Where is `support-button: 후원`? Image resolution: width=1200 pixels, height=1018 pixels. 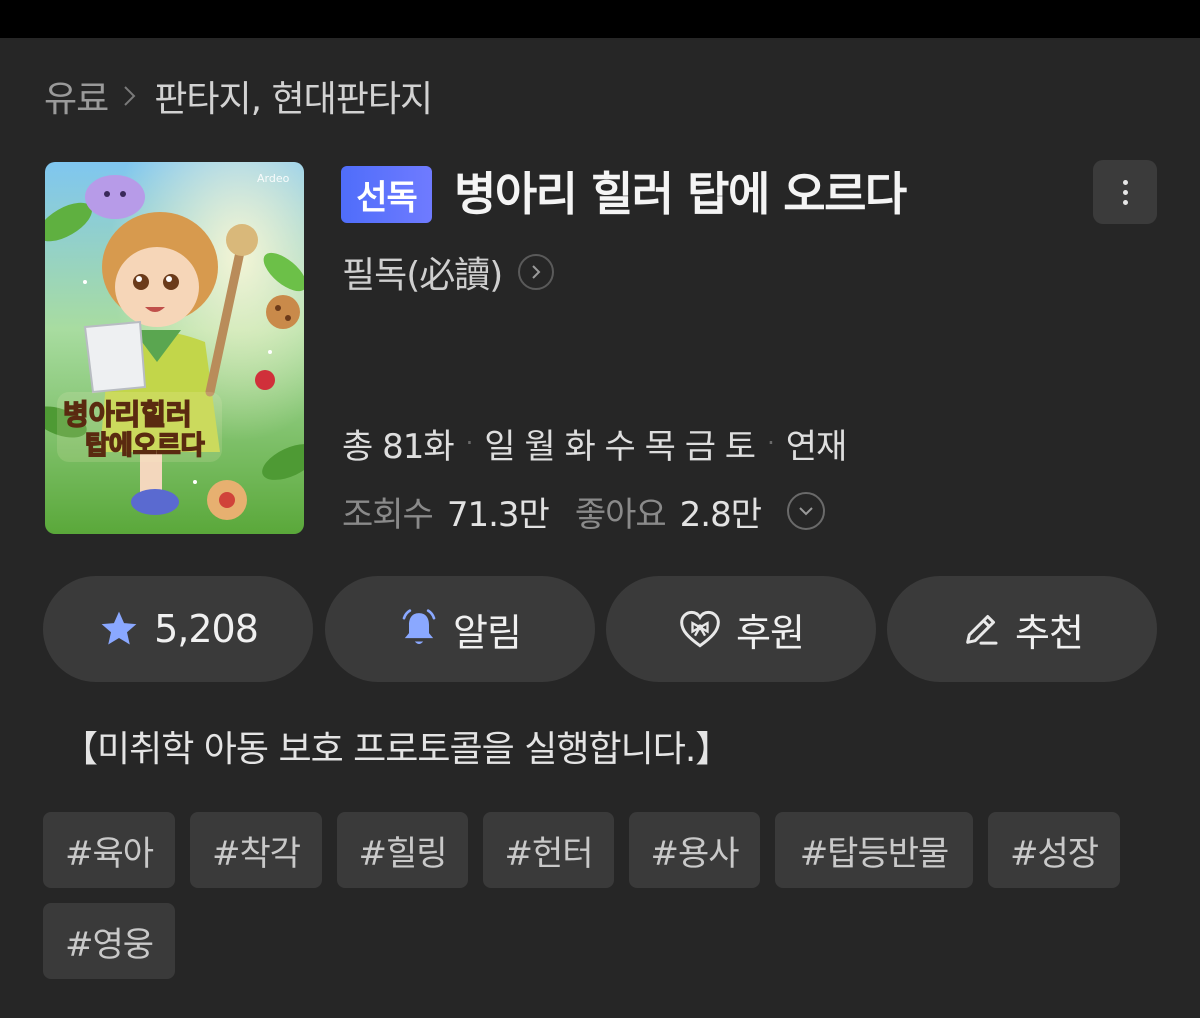
support-button: 후원 is located at coordinates (741, 629).